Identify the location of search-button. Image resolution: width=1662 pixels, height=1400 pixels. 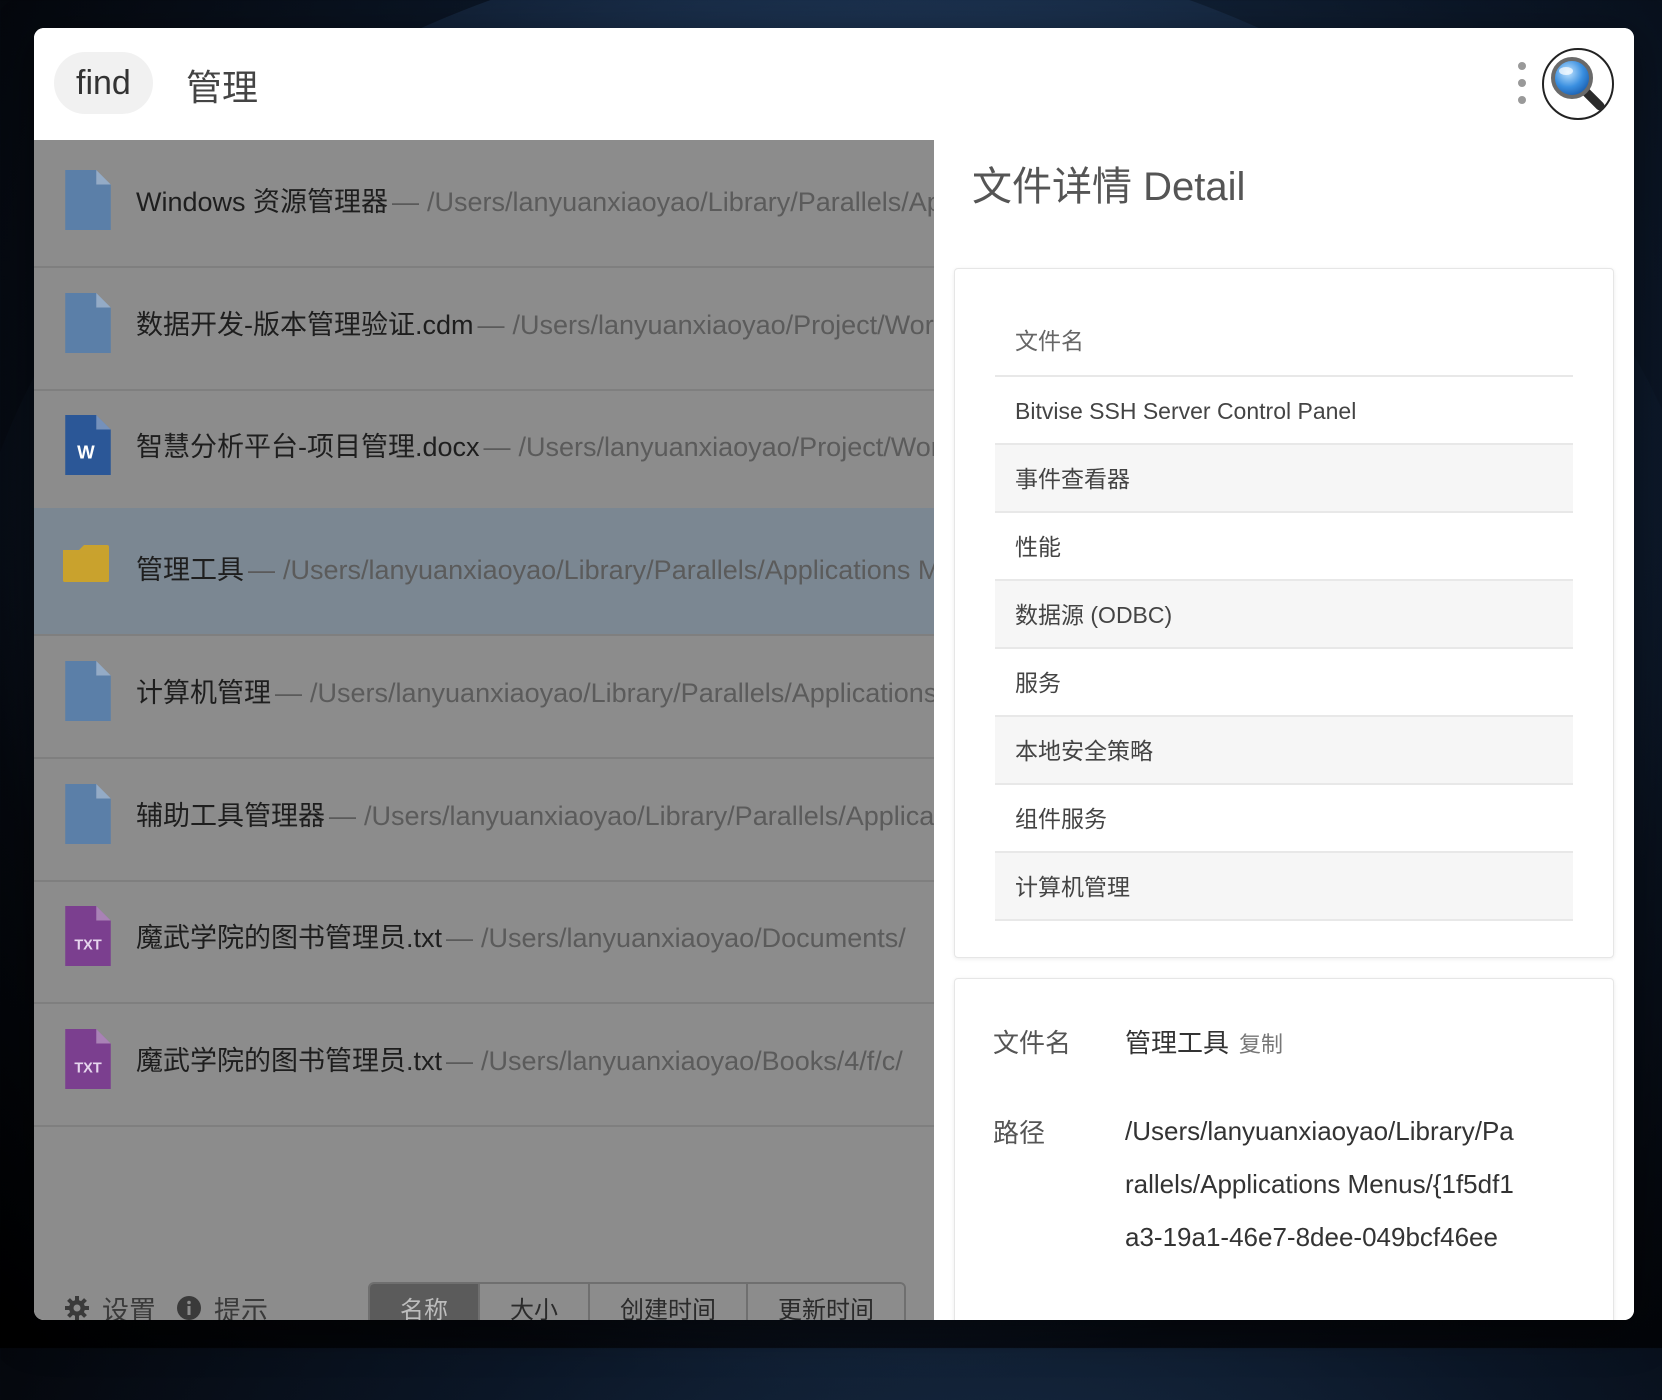
(1578, 84).